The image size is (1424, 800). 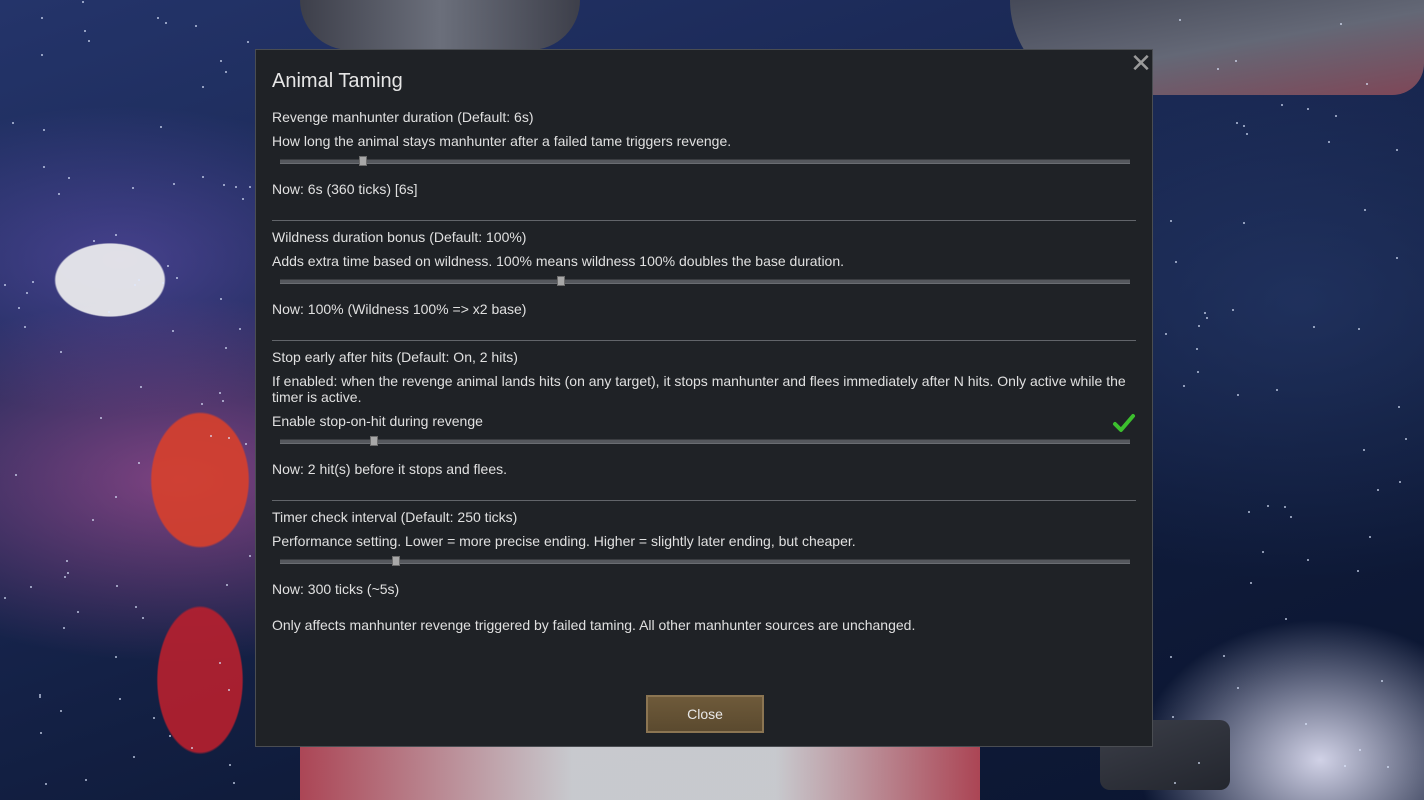 I want to click on wildness-bonus-slider, so click(x=705, y=281).